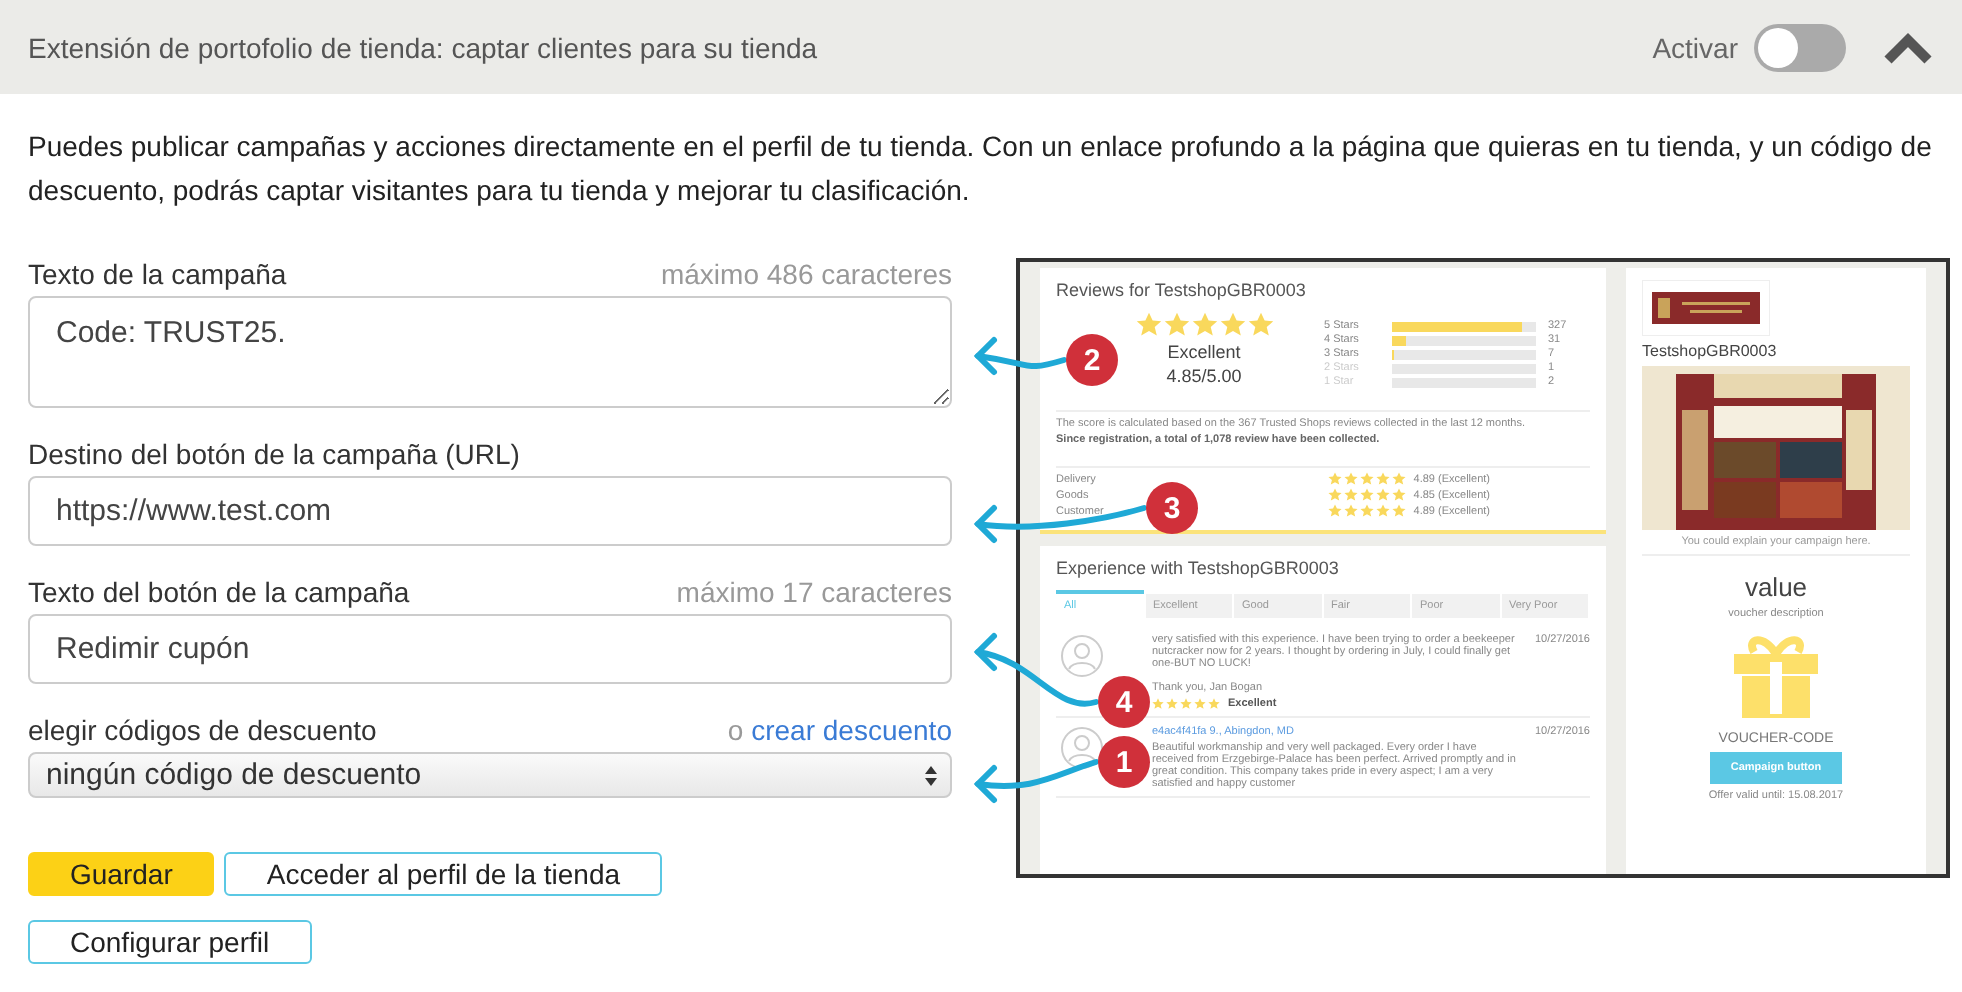 The image size is (1962, 992). What do you see at coordinates (1908, 47) in the screenshot?
I see `chevron-up-icon` at bounding box center [1908, 47].